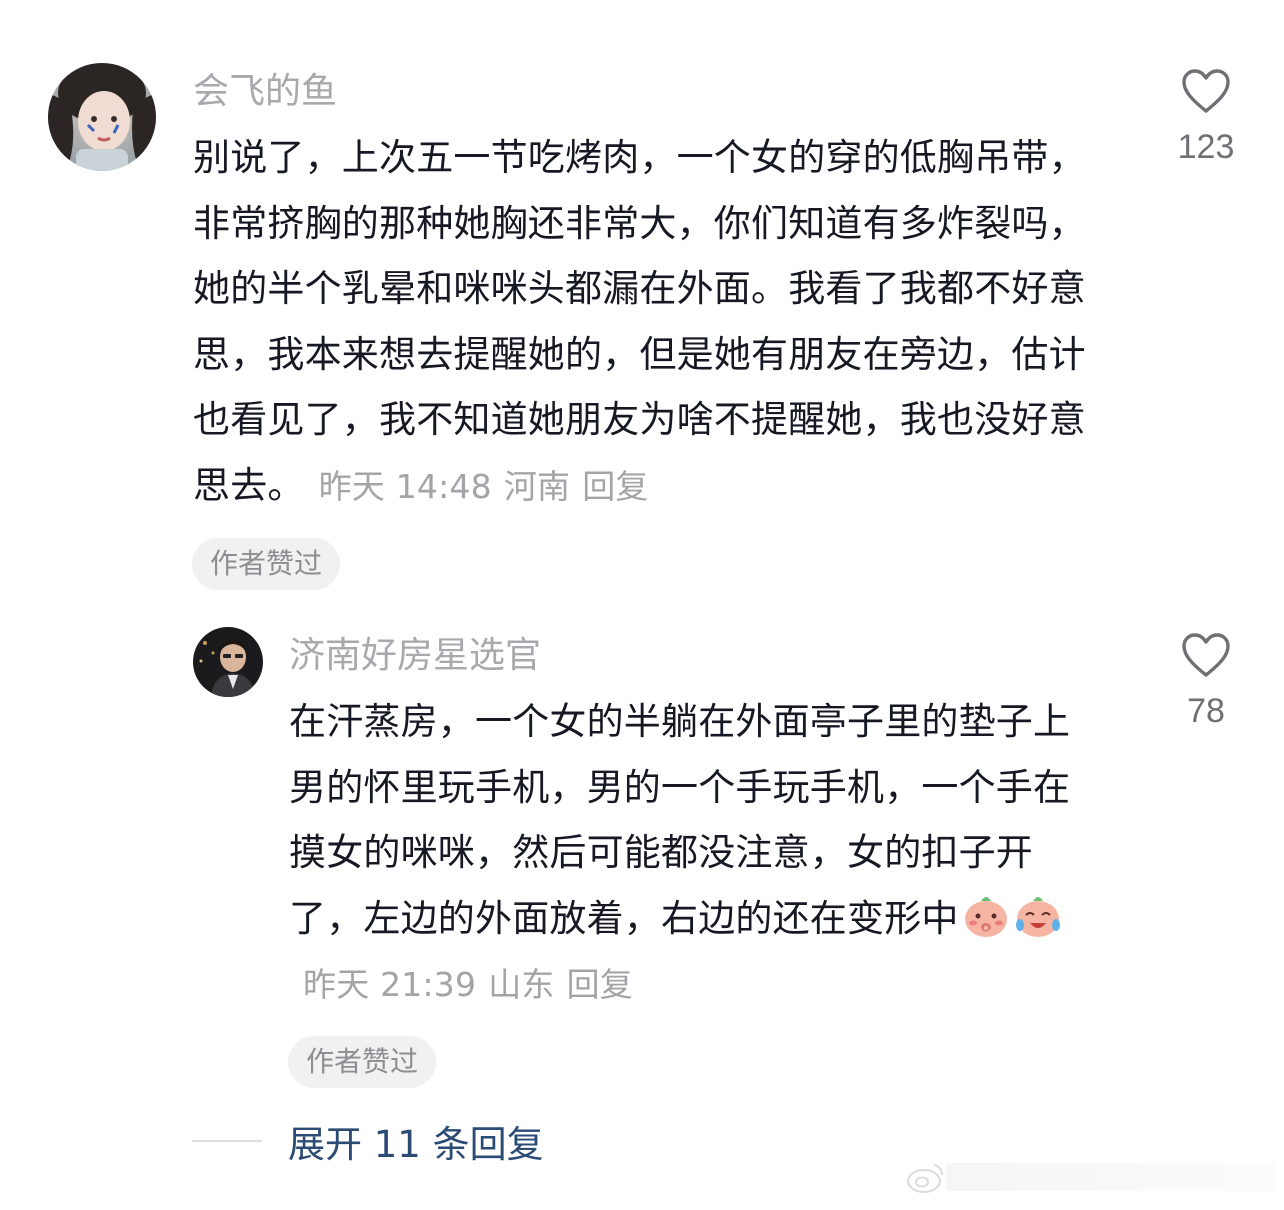 Image resolution: width=1284 pixels, height=1210 pixels. I want to click on like-button: 123, so click(1206, 117).